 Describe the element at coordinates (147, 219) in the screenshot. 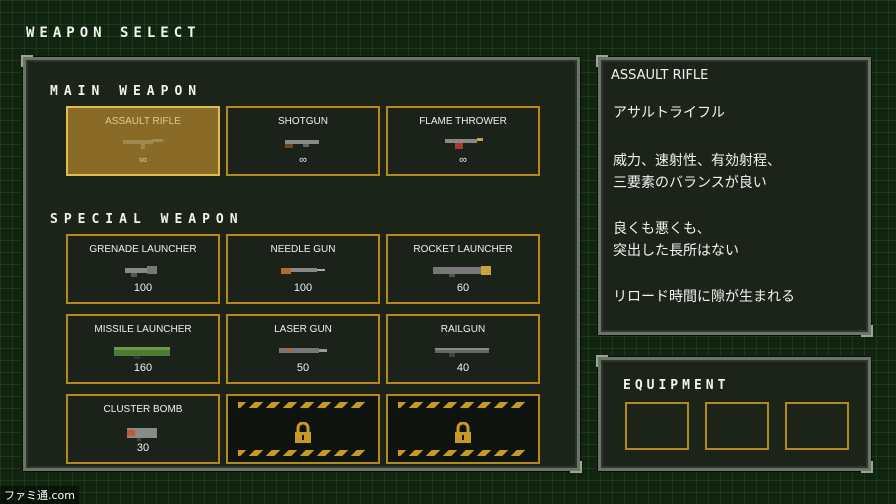

I see `special-weapon-label: SPECIAL WEAPON` at that location.